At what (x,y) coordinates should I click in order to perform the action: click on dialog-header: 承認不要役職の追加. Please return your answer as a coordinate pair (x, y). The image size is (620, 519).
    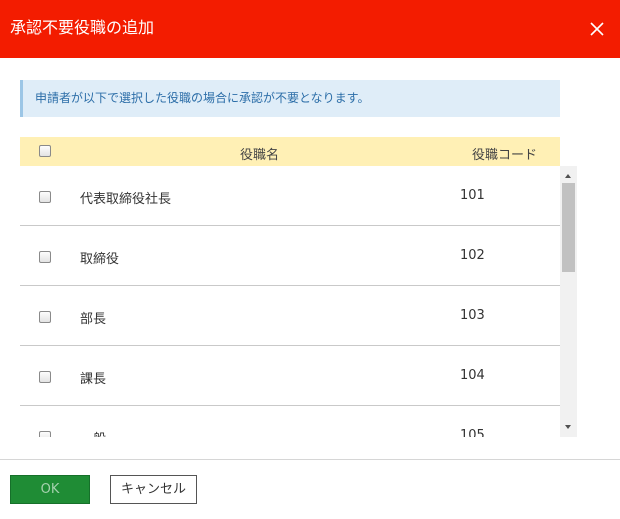
    Looking at the image, I should click on (310, 29).